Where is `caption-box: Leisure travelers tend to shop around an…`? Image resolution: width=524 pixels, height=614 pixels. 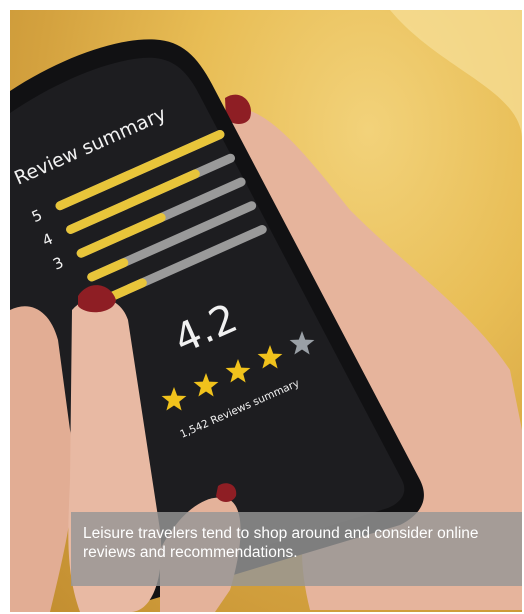 caption-box: Leisure travelers tend to shop around an… is located at coordinates (296, 549).